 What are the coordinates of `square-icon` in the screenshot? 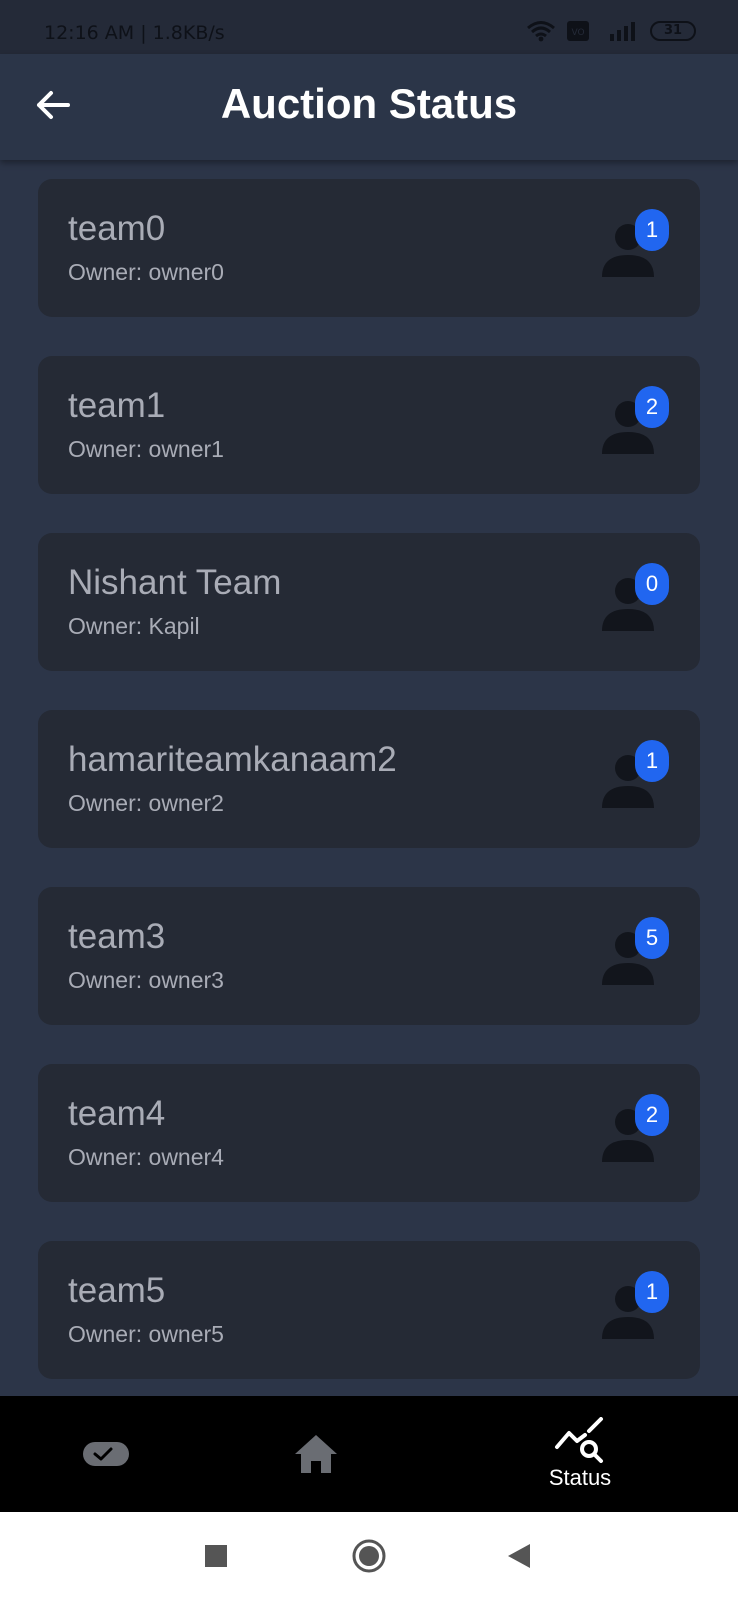 It's located at (216, 1556).